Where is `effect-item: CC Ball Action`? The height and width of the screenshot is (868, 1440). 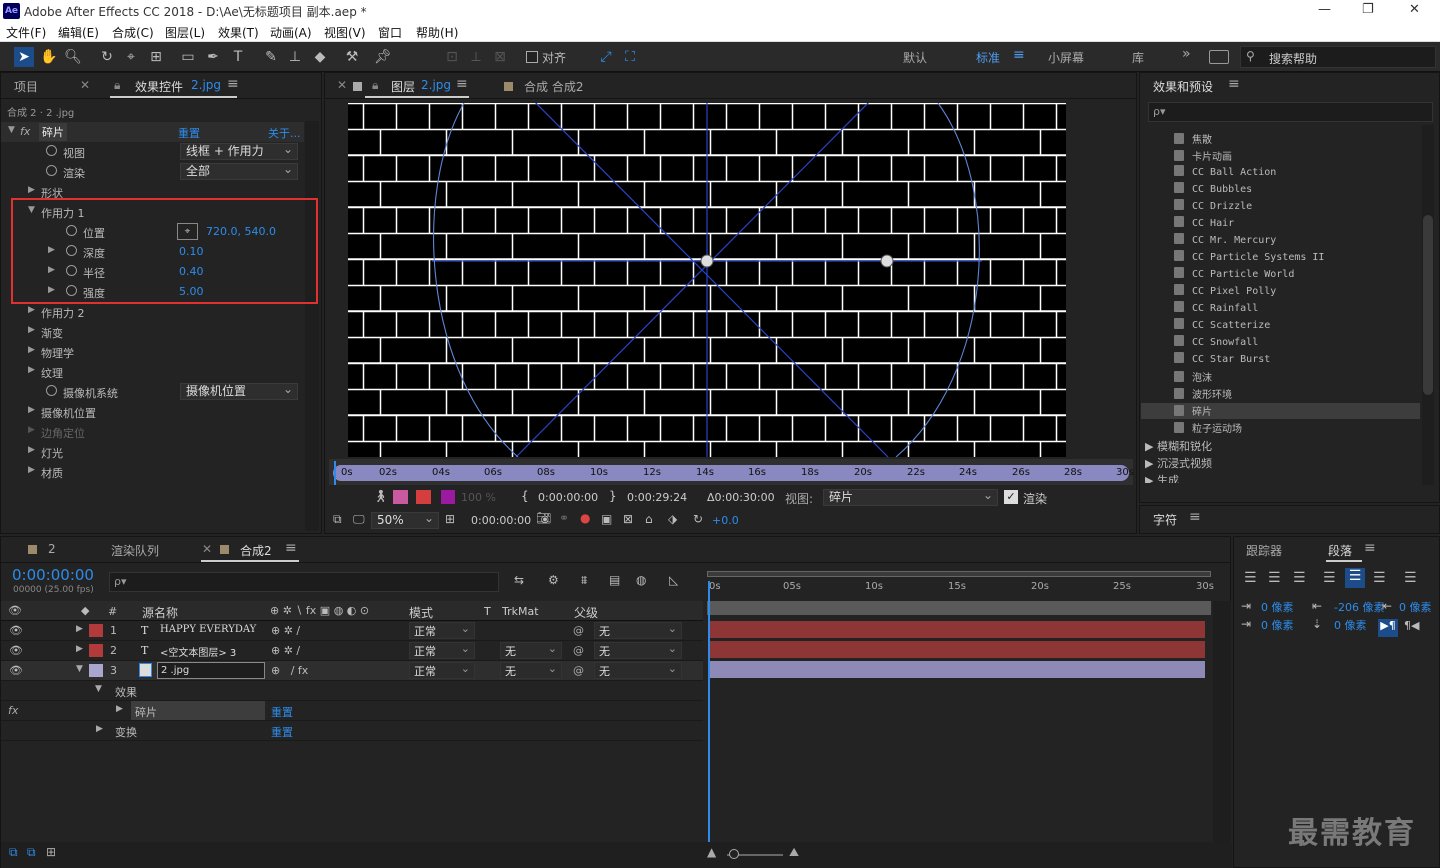
effect-item: CC Ball Action is located at coordinates (1225, 173).